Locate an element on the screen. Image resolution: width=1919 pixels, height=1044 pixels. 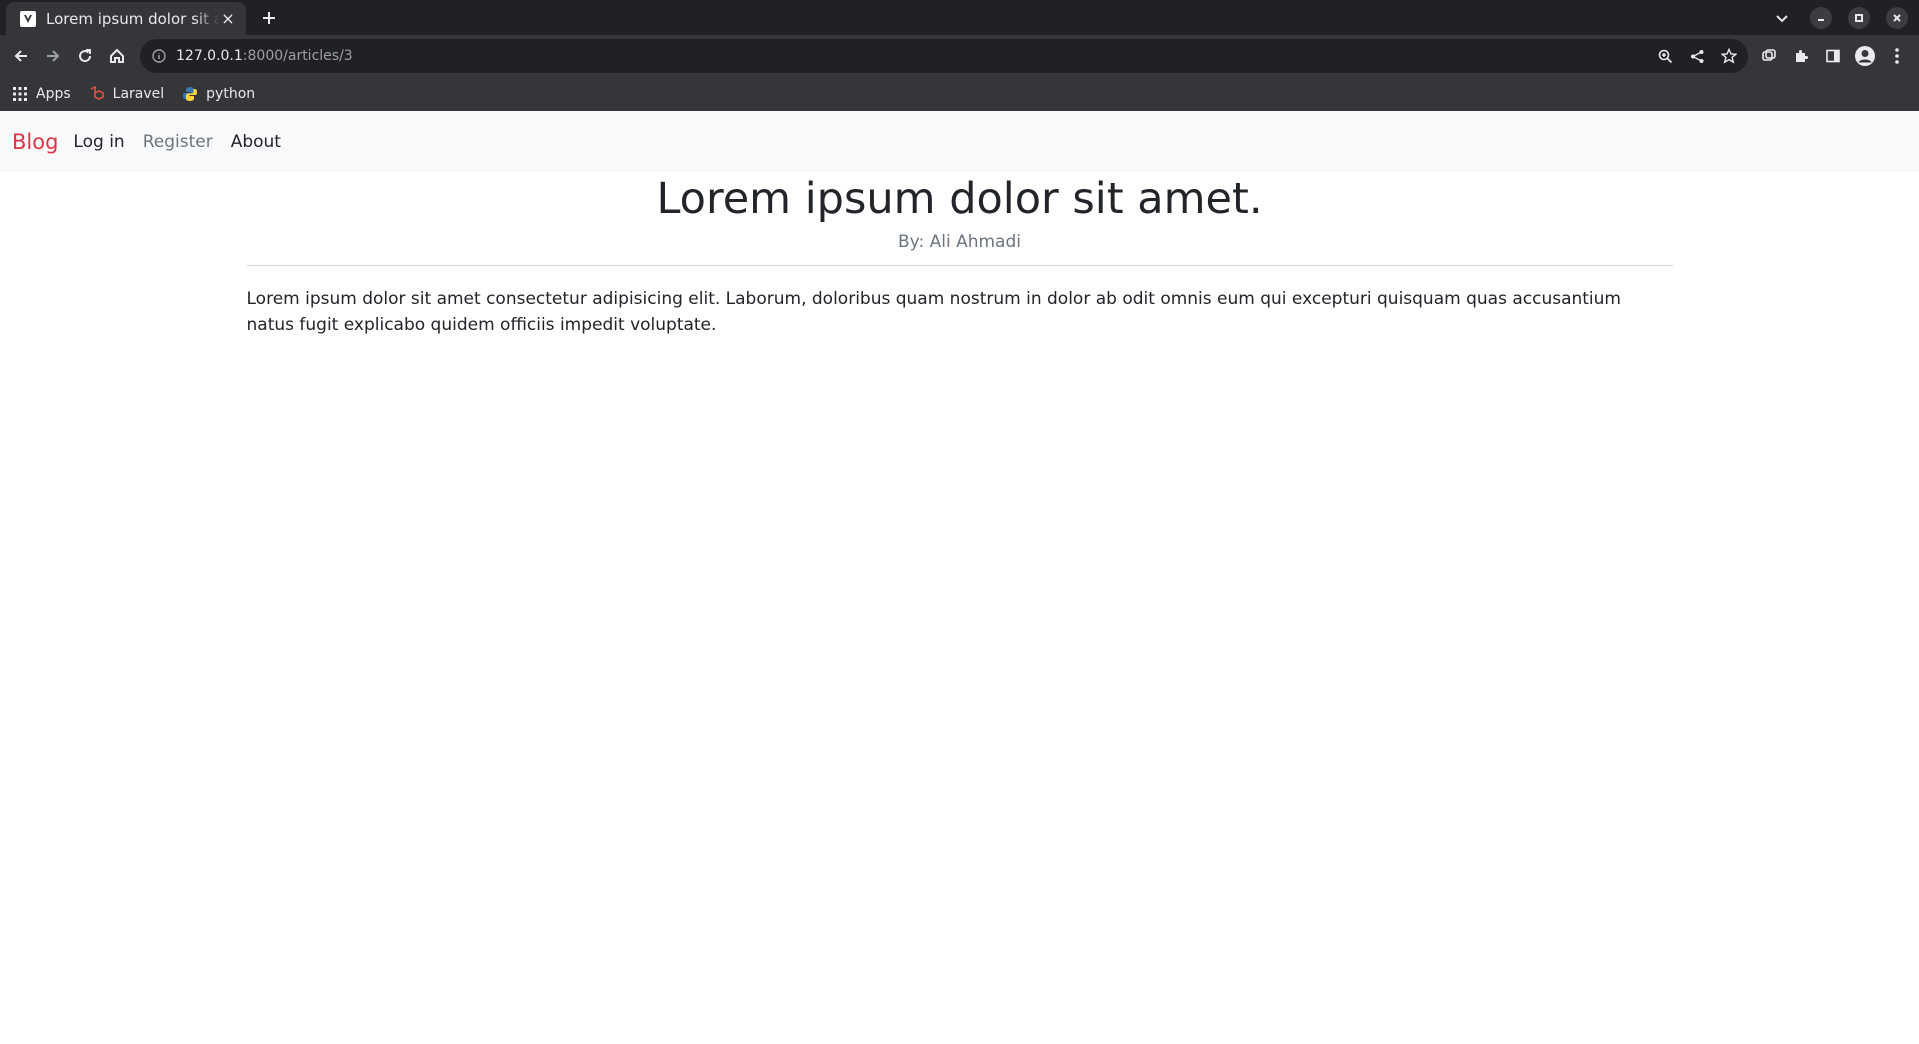
favicon-icon is located at coordinates (28, 18).